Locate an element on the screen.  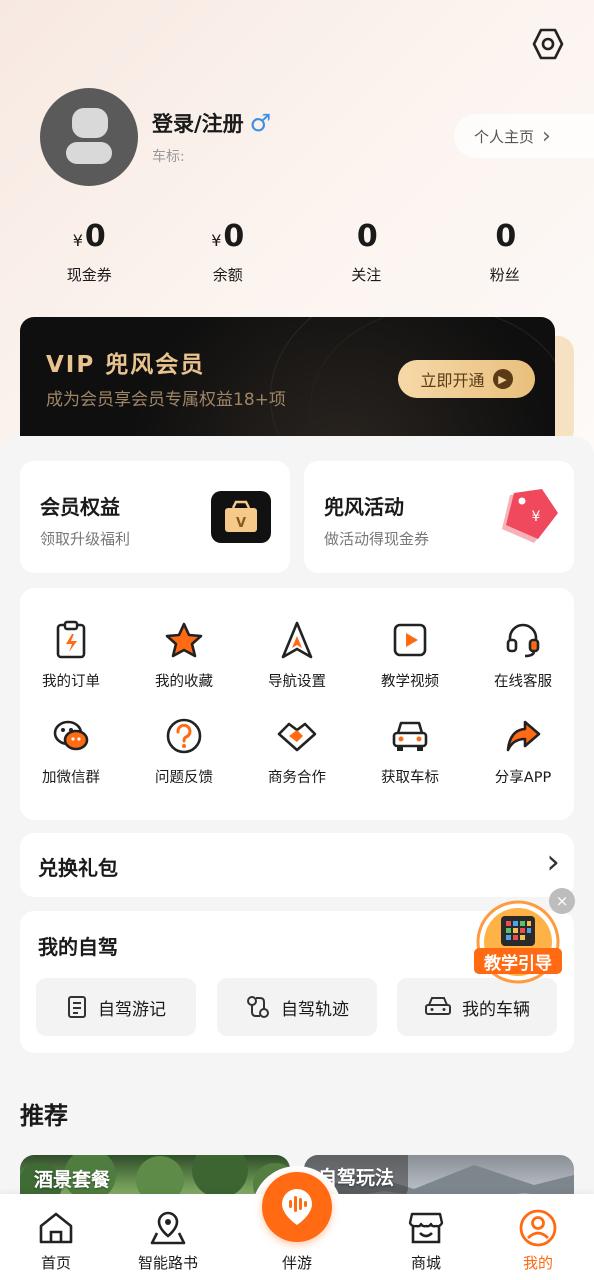
vip-banner: VIP 兜风会员 成为会员享会员专属权益18+项 立即开通 ▶ is located at coordinates (287, 379).